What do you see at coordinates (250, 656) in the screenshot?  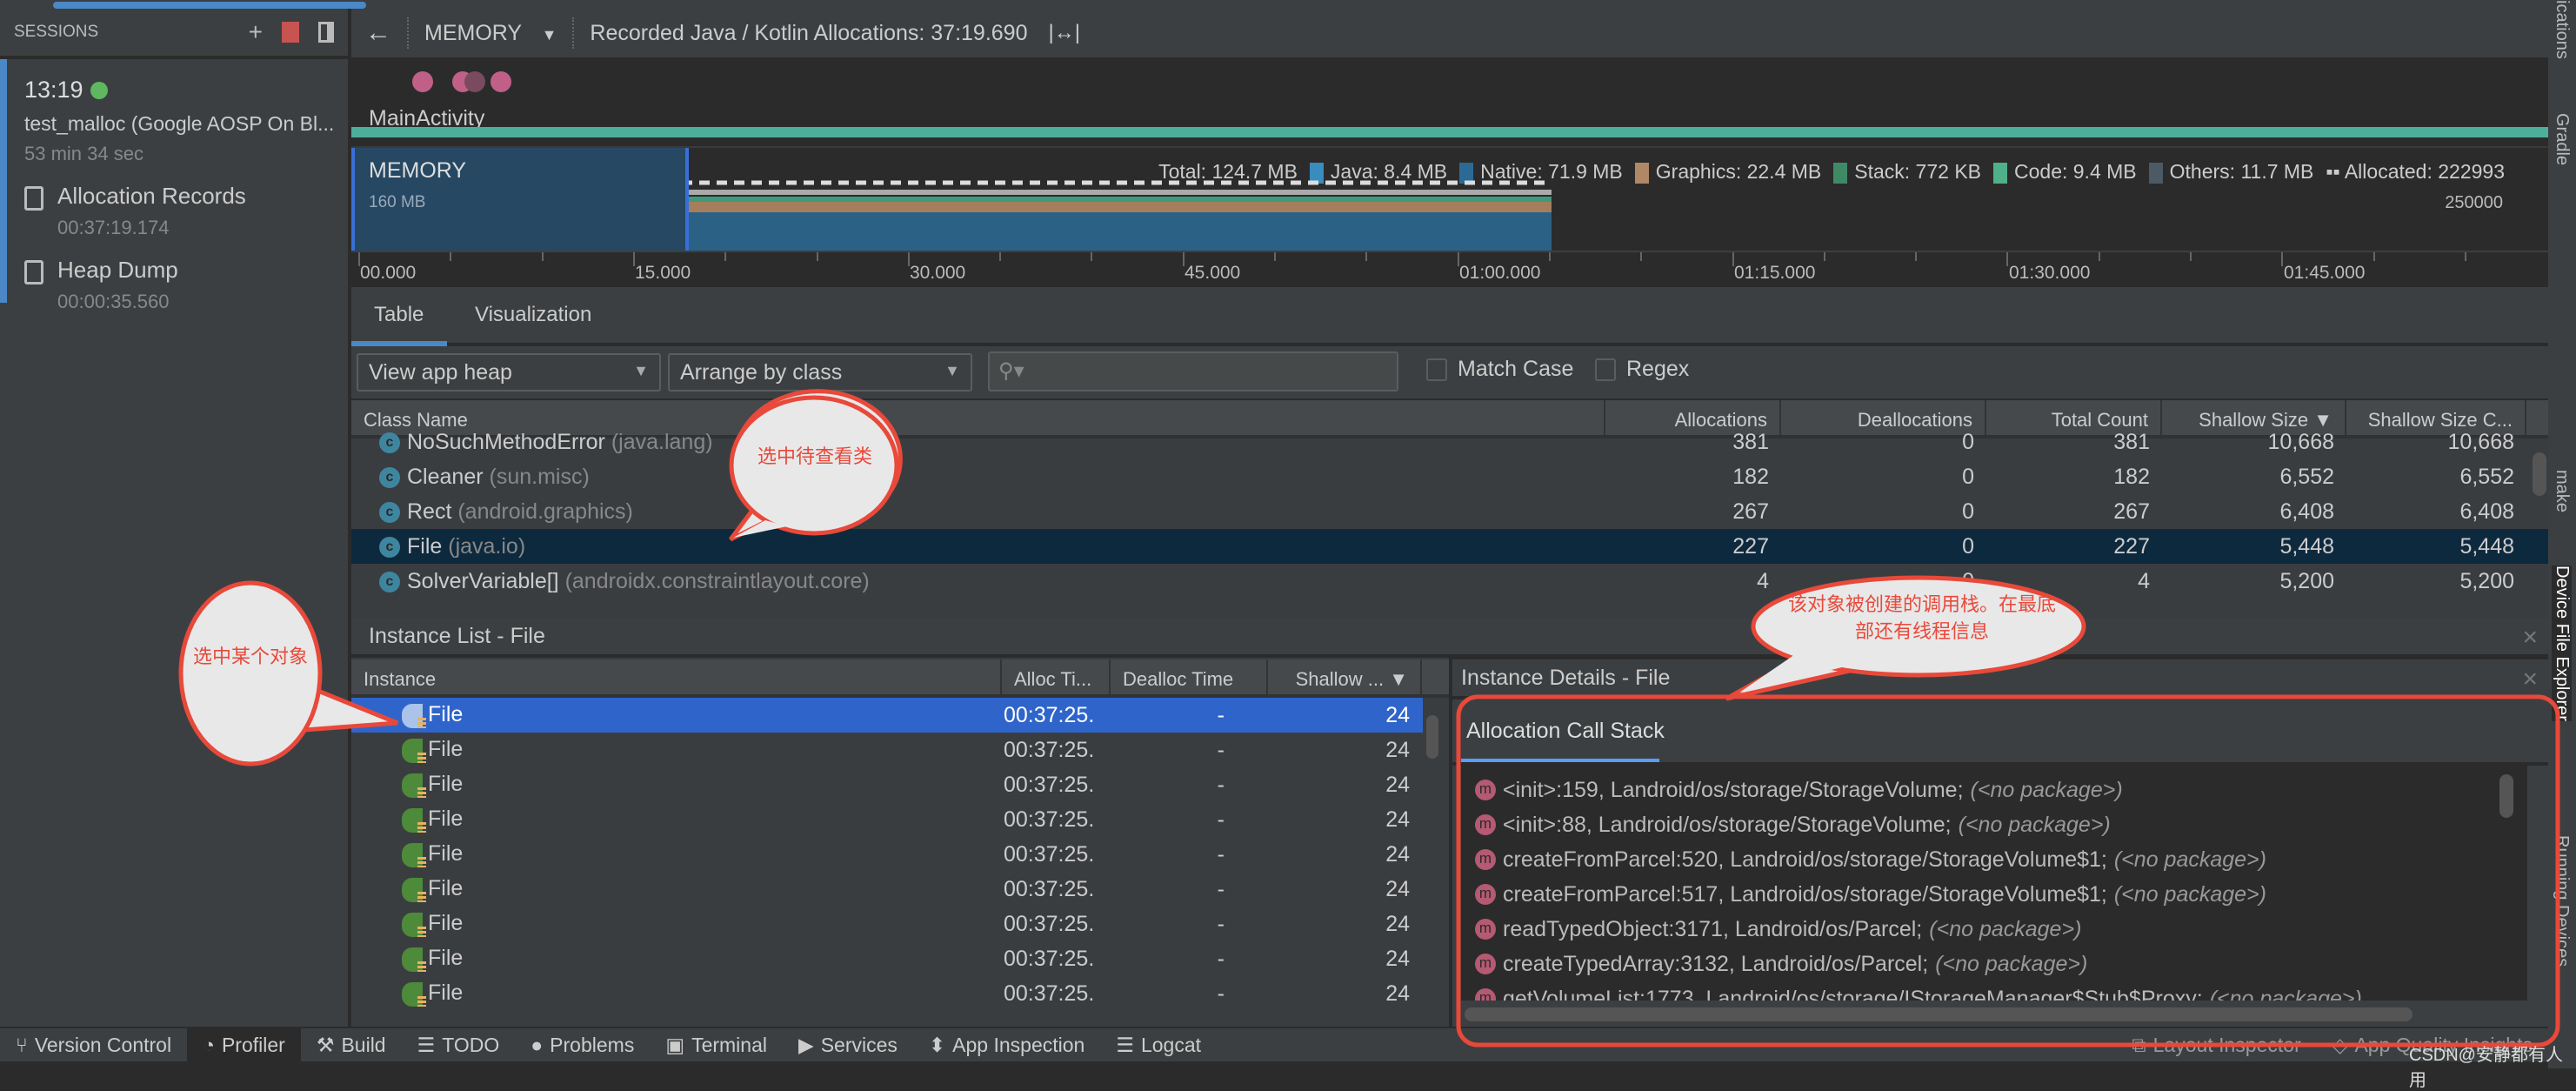 I see `instance-callout-text: 选中某个对象` at bounding box center [250, 656].